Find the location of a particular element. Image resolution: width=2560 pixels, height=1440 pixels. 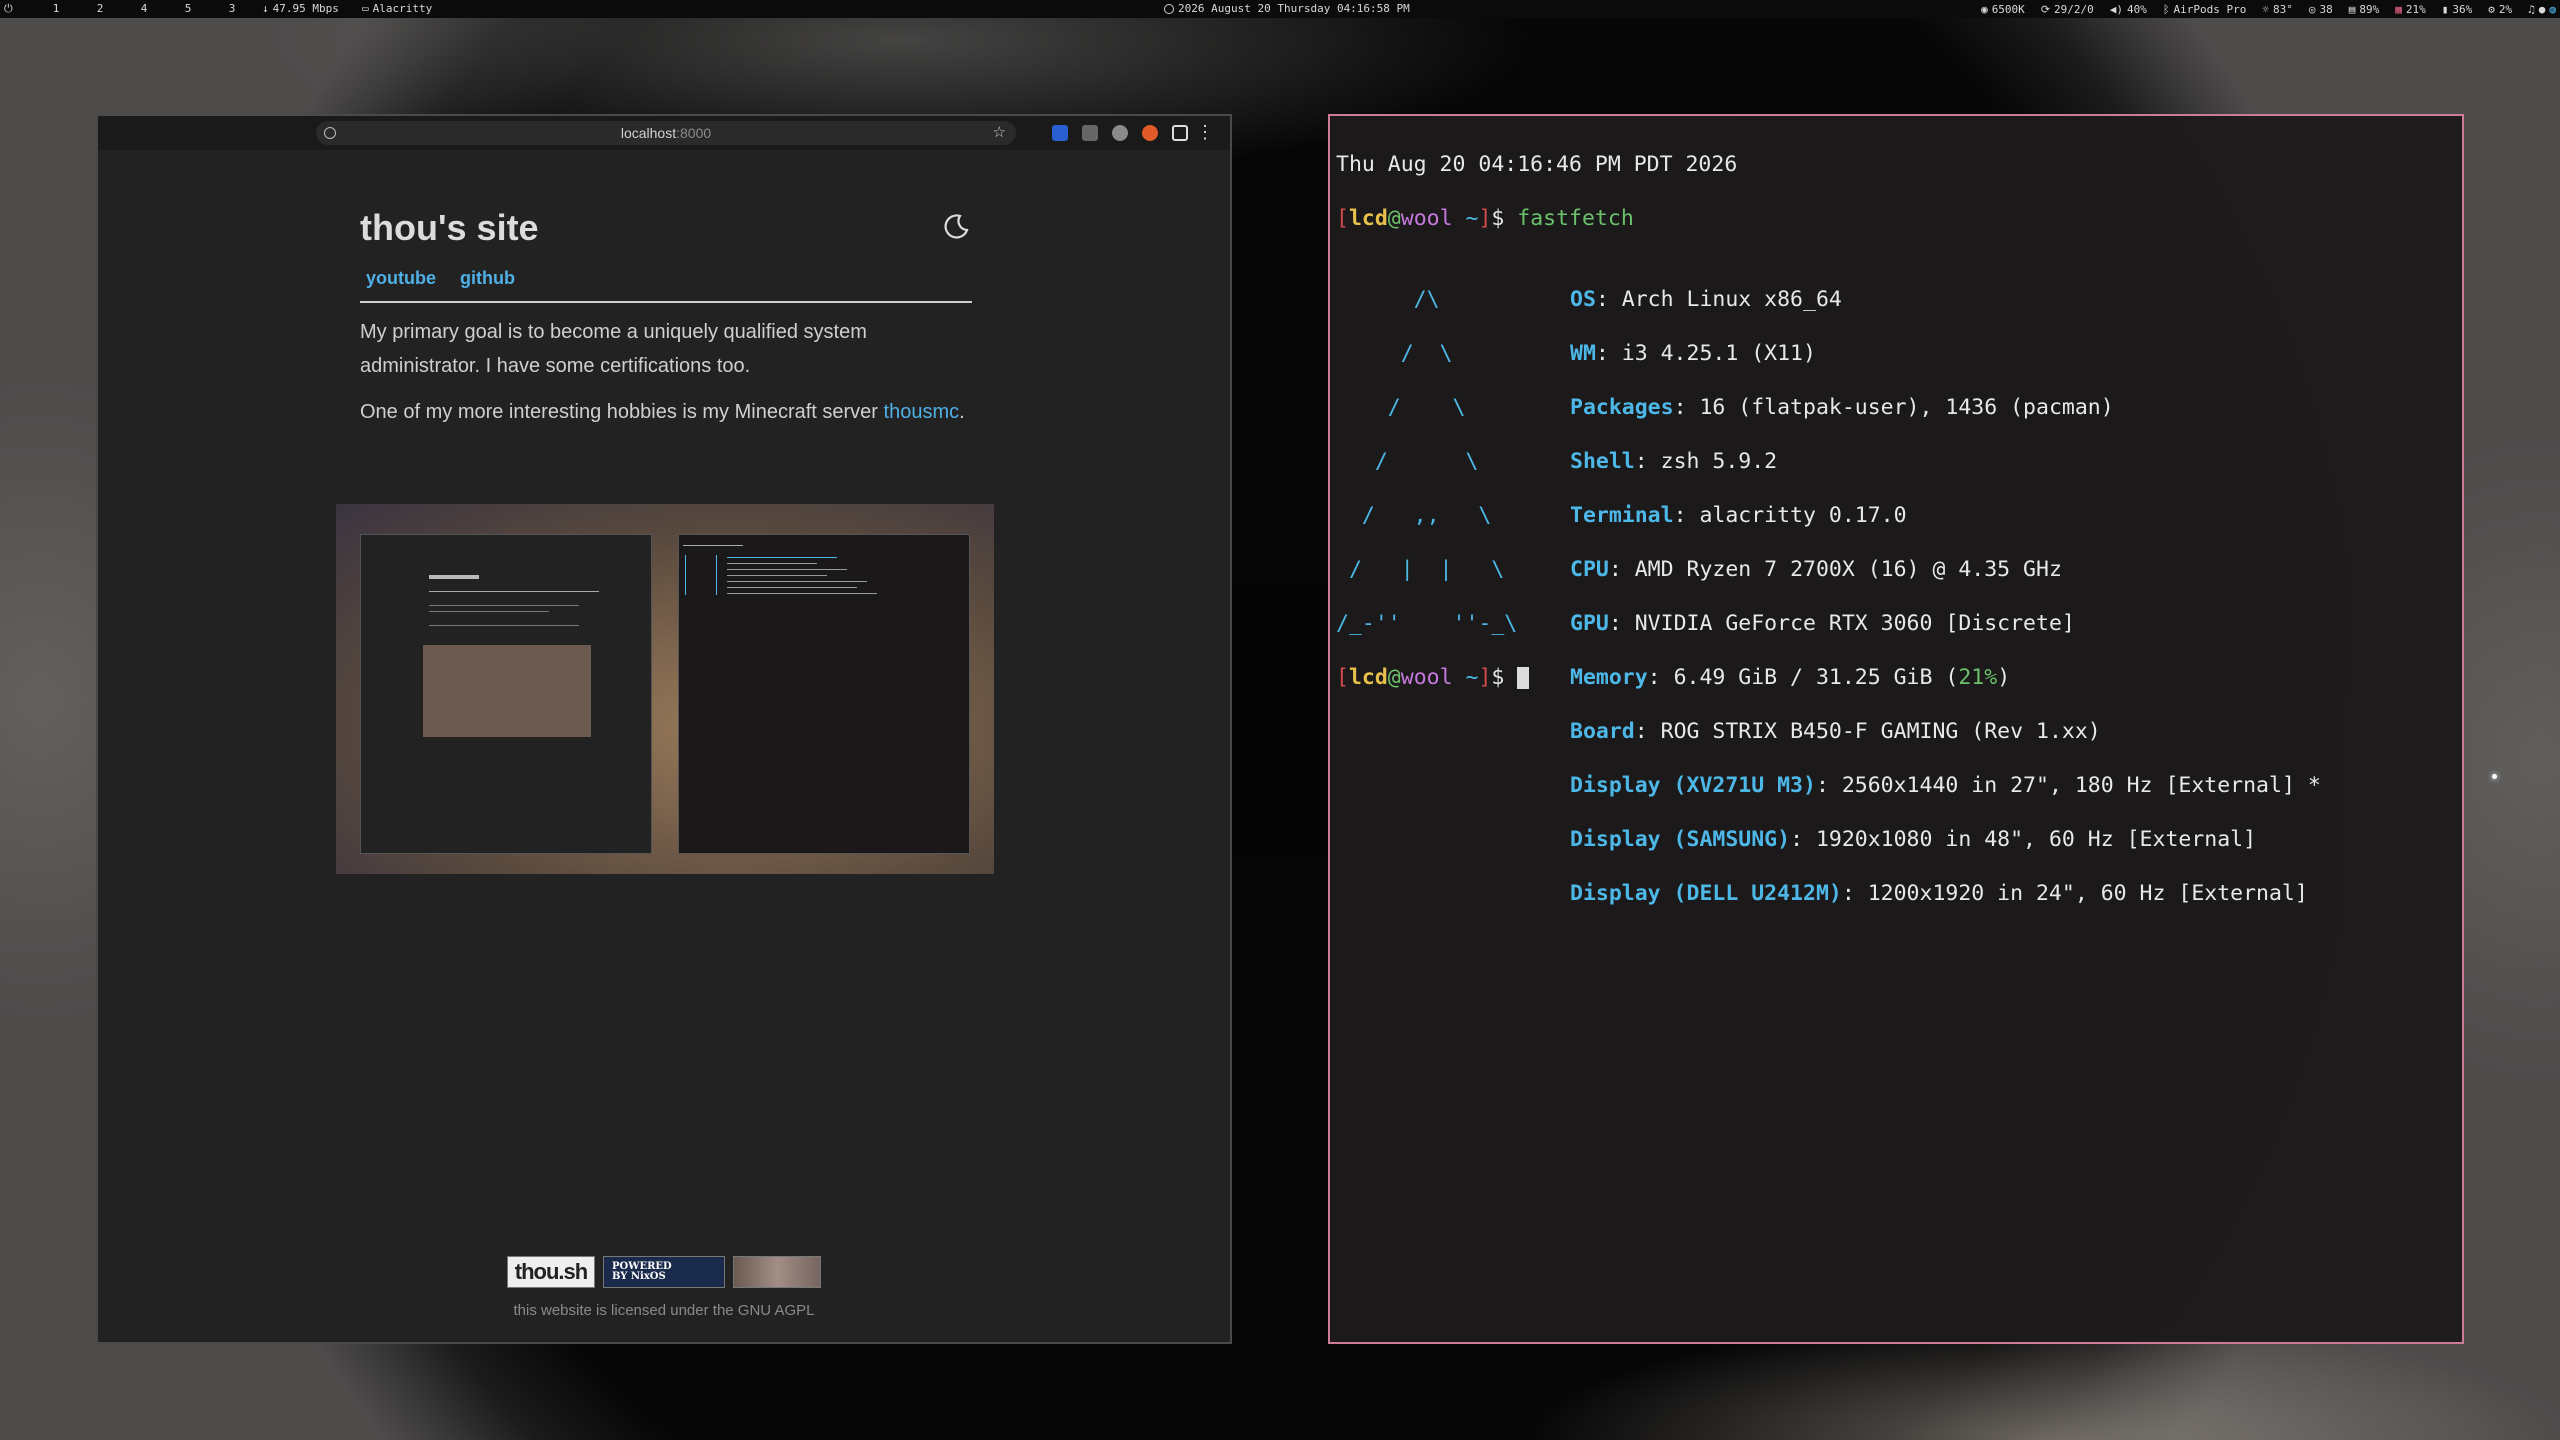

packages-icon: ◎ is located at coordinates (2312, 9).